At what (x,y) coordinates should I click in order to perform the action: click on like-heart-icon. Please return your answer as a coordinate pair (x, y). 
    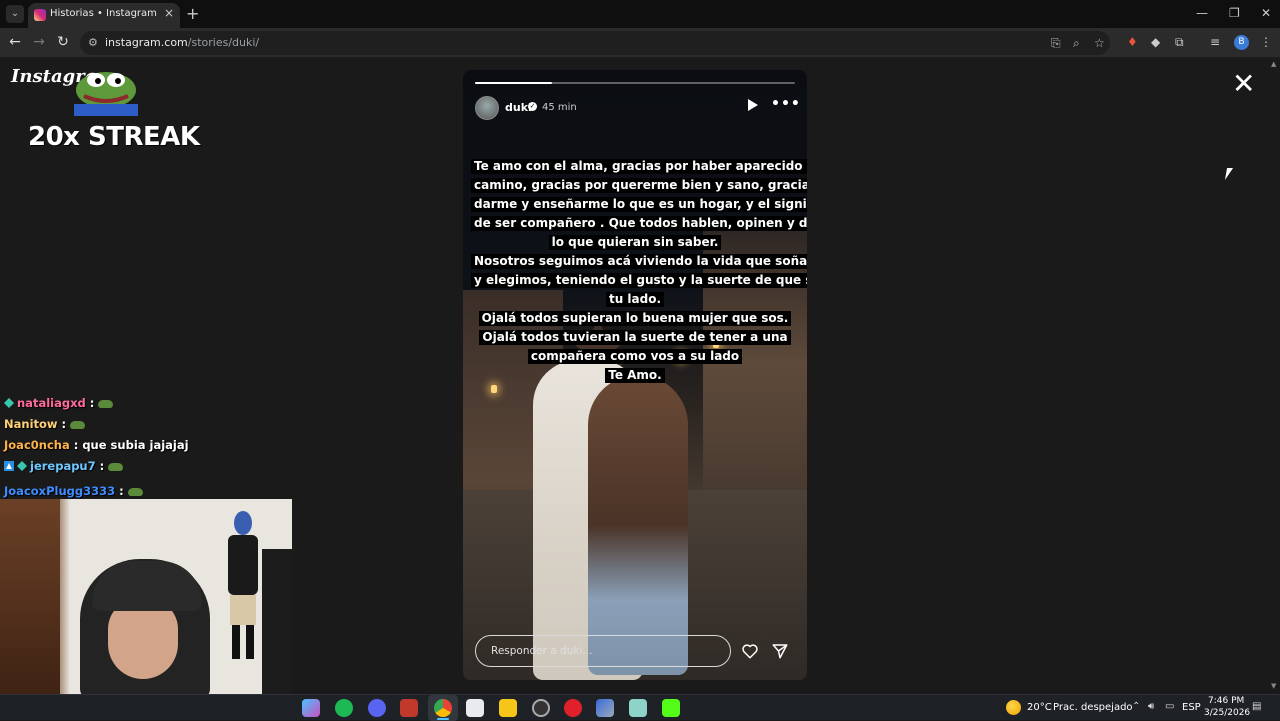
    Looking at the image, I should click on (750, 651).